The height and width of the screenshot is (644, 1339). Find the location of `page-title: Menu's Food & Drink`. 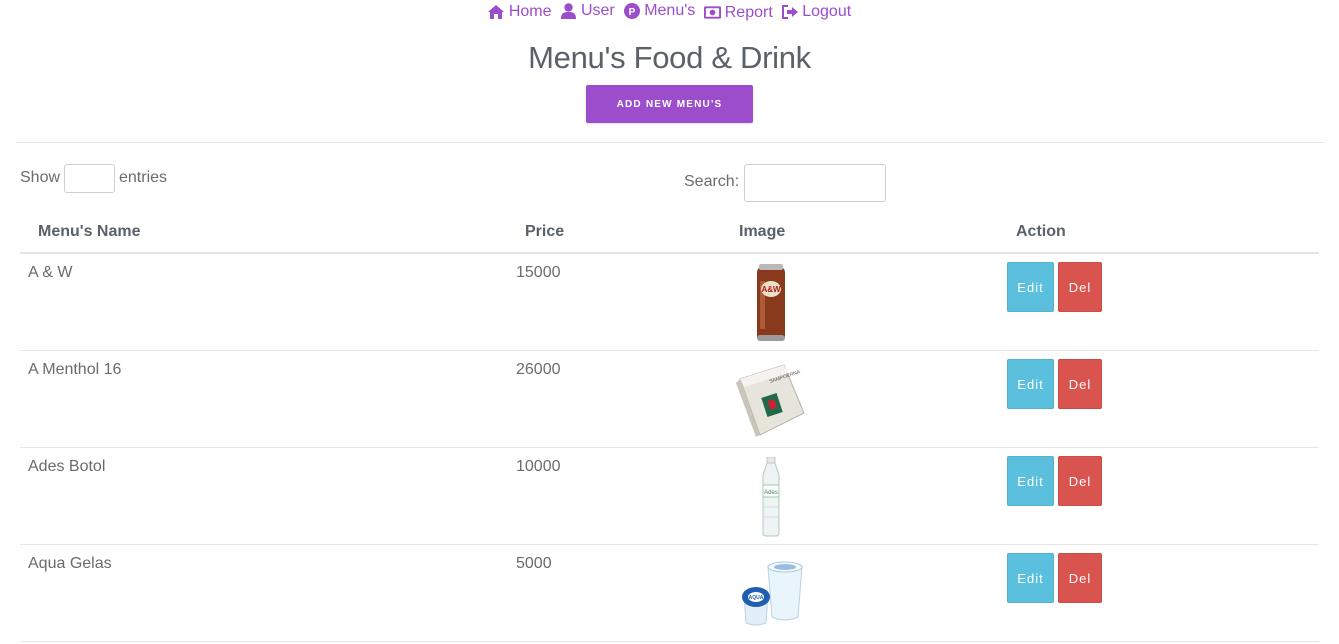

page-title: Menu's Food & Drink is located at coordinates (669, 57).